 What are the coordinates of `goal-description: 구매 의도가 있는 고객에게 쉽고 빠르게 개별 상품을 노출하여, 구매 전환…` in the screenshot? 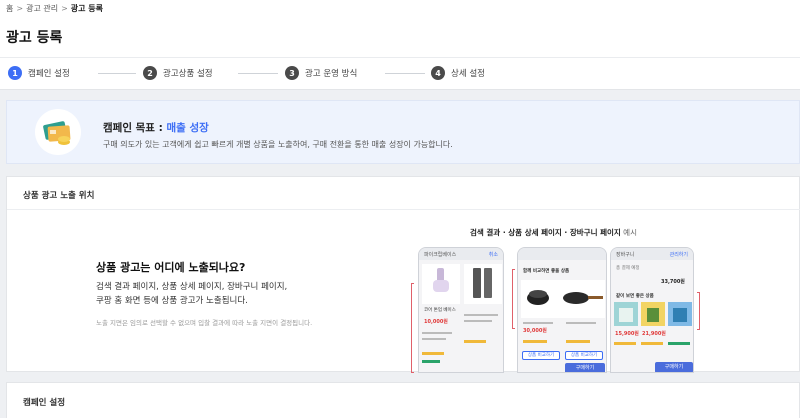 It's located at (278, 144).